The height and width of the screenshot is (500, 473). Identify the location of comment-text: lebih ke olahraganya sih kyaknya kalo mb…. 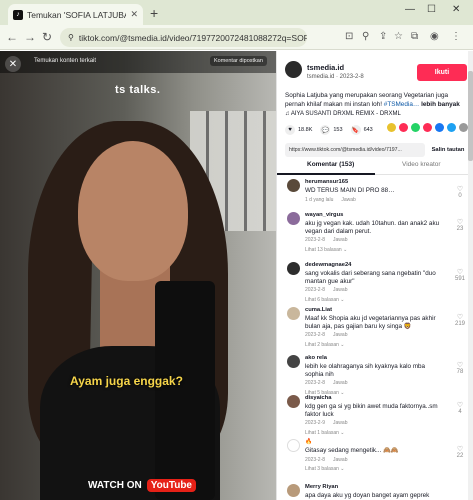
(365, 370).